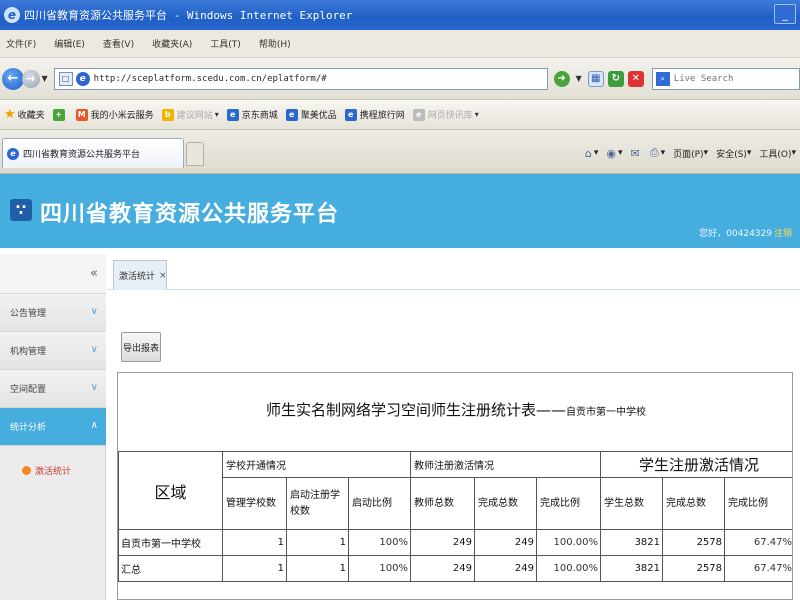 Image resolution: width=800 pixels, height=600 pixels. I want to click on collapse-sidebar-icon: «, so click(94, 273).